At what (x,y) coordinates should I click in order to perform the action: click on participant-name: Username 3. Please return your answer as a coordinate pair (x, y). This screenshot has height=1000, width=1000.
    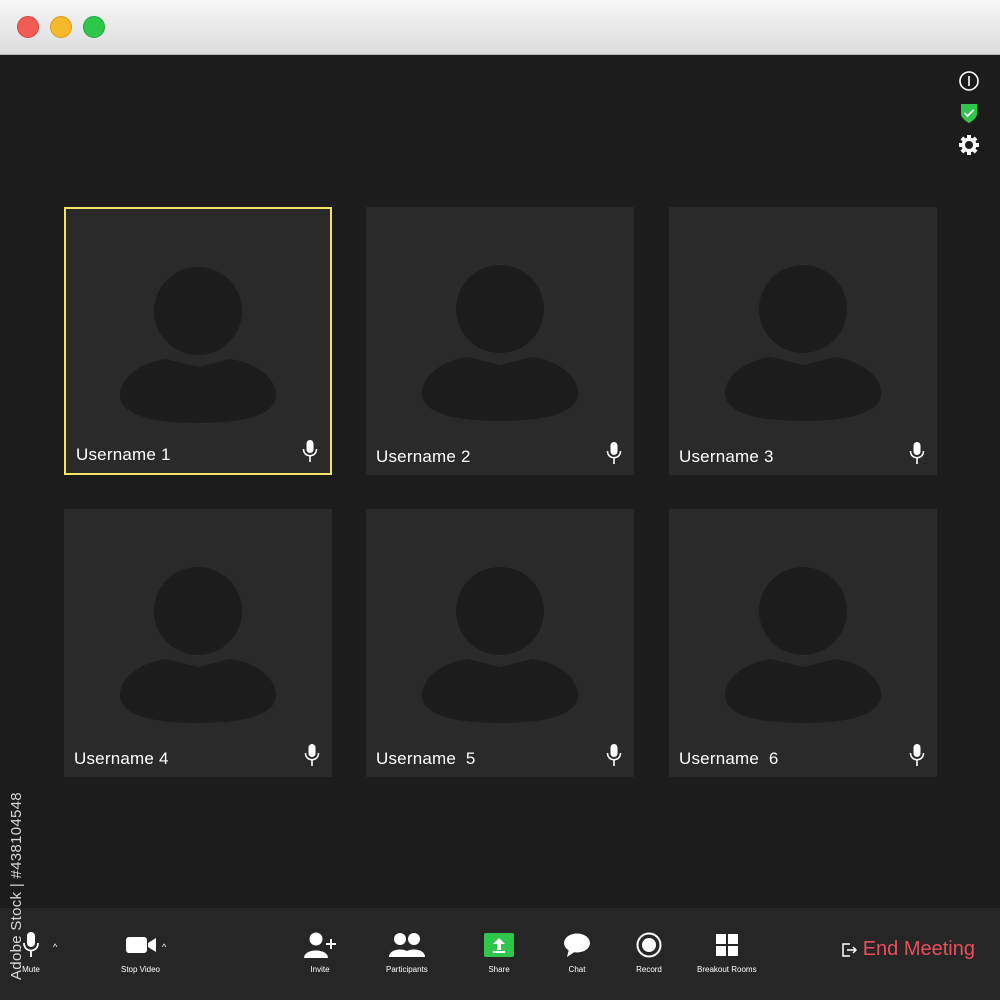
    Looking at the image, I should click on (726, 456).